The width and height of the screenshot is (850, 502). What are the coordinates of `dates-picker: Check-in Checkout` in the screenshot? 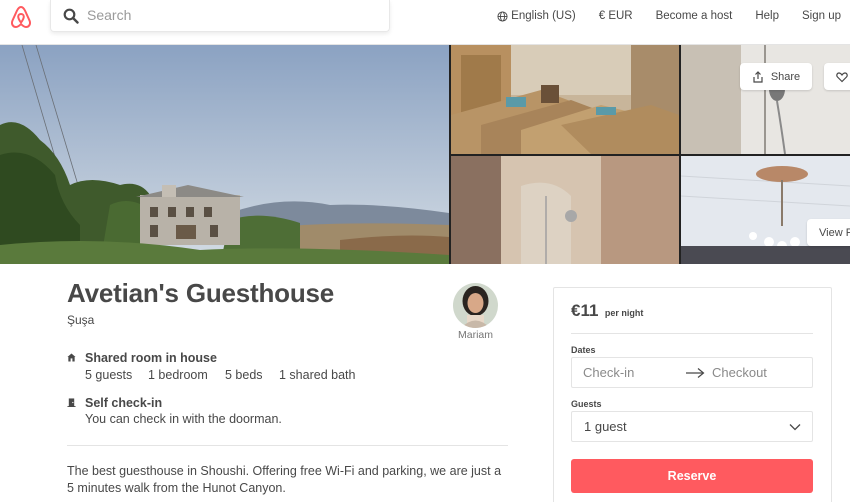 It's located at (692, 372).